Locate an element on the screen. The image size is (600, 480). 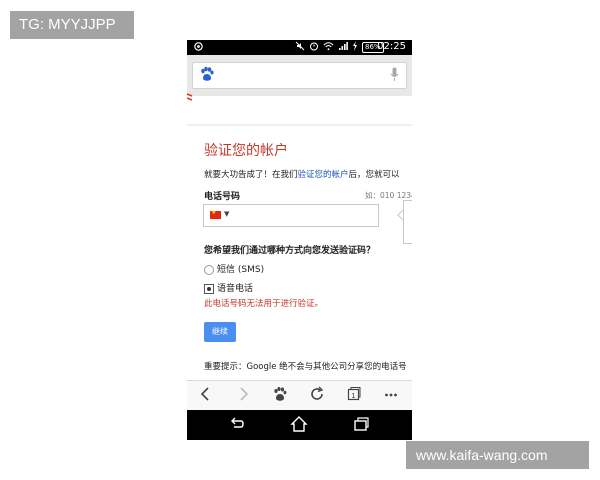
page-title: 验证您的帐户 is located at coordinates (246, 151).